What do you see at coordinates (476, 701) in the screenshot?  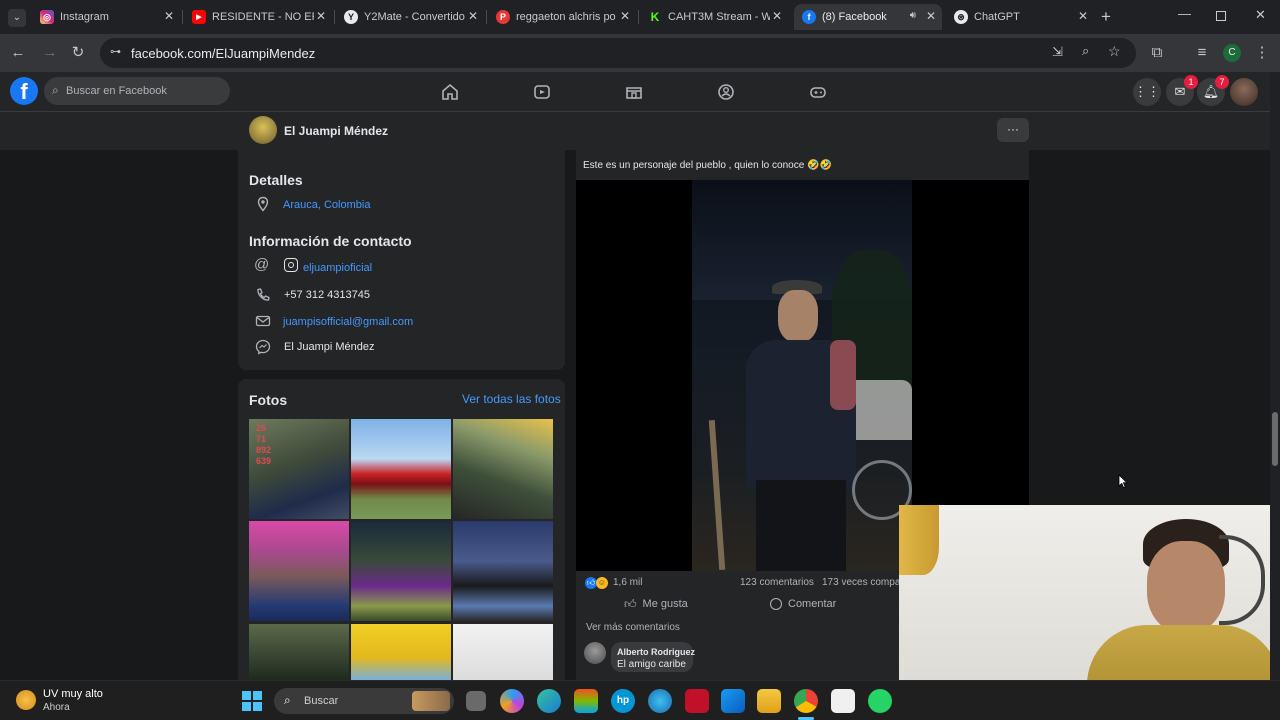 I see `task-view-icon` at bounding box center [476, 701].